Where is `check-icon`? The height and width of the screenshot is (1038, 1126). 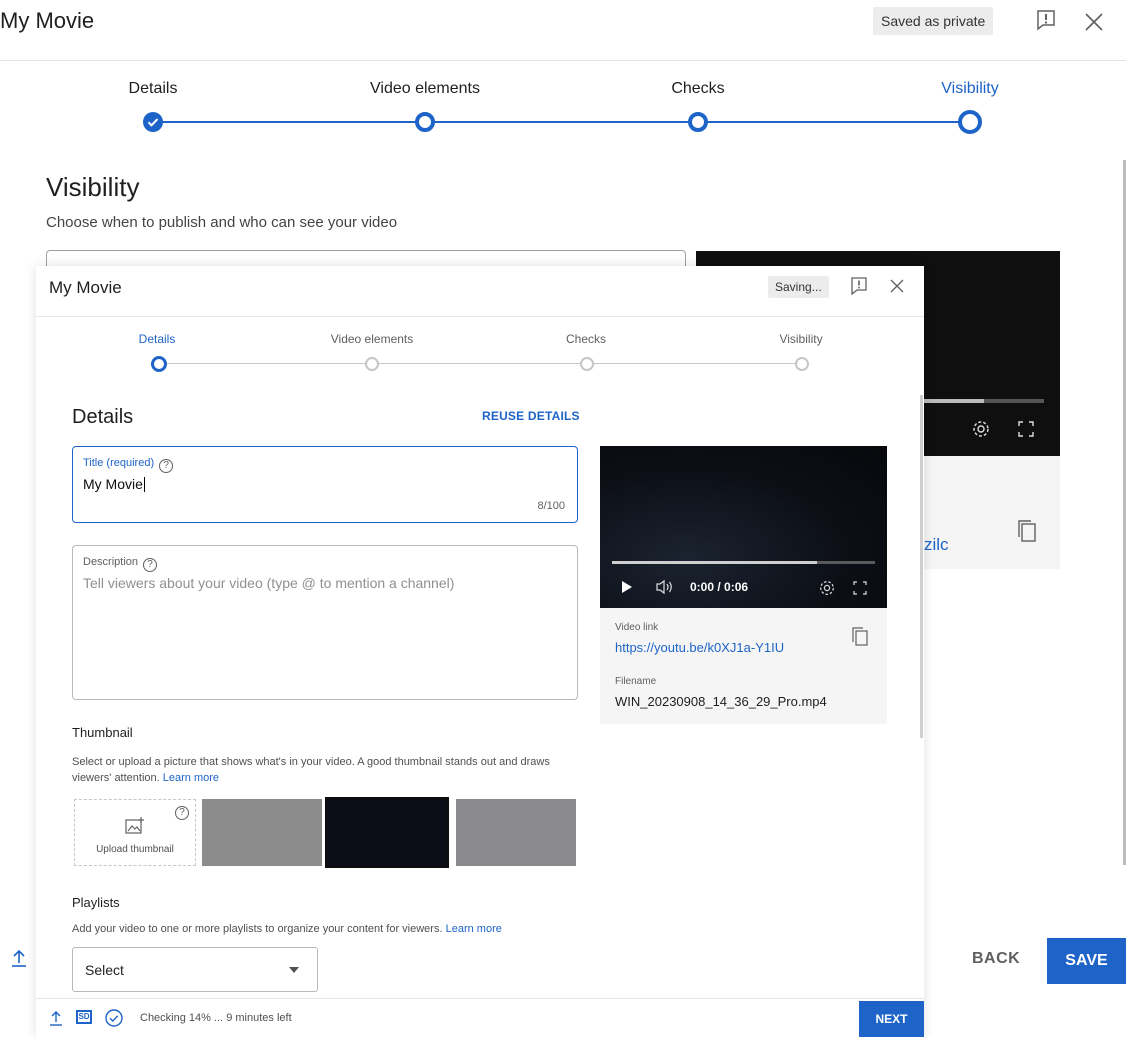 check-icon is located at coordinates (153, 122).